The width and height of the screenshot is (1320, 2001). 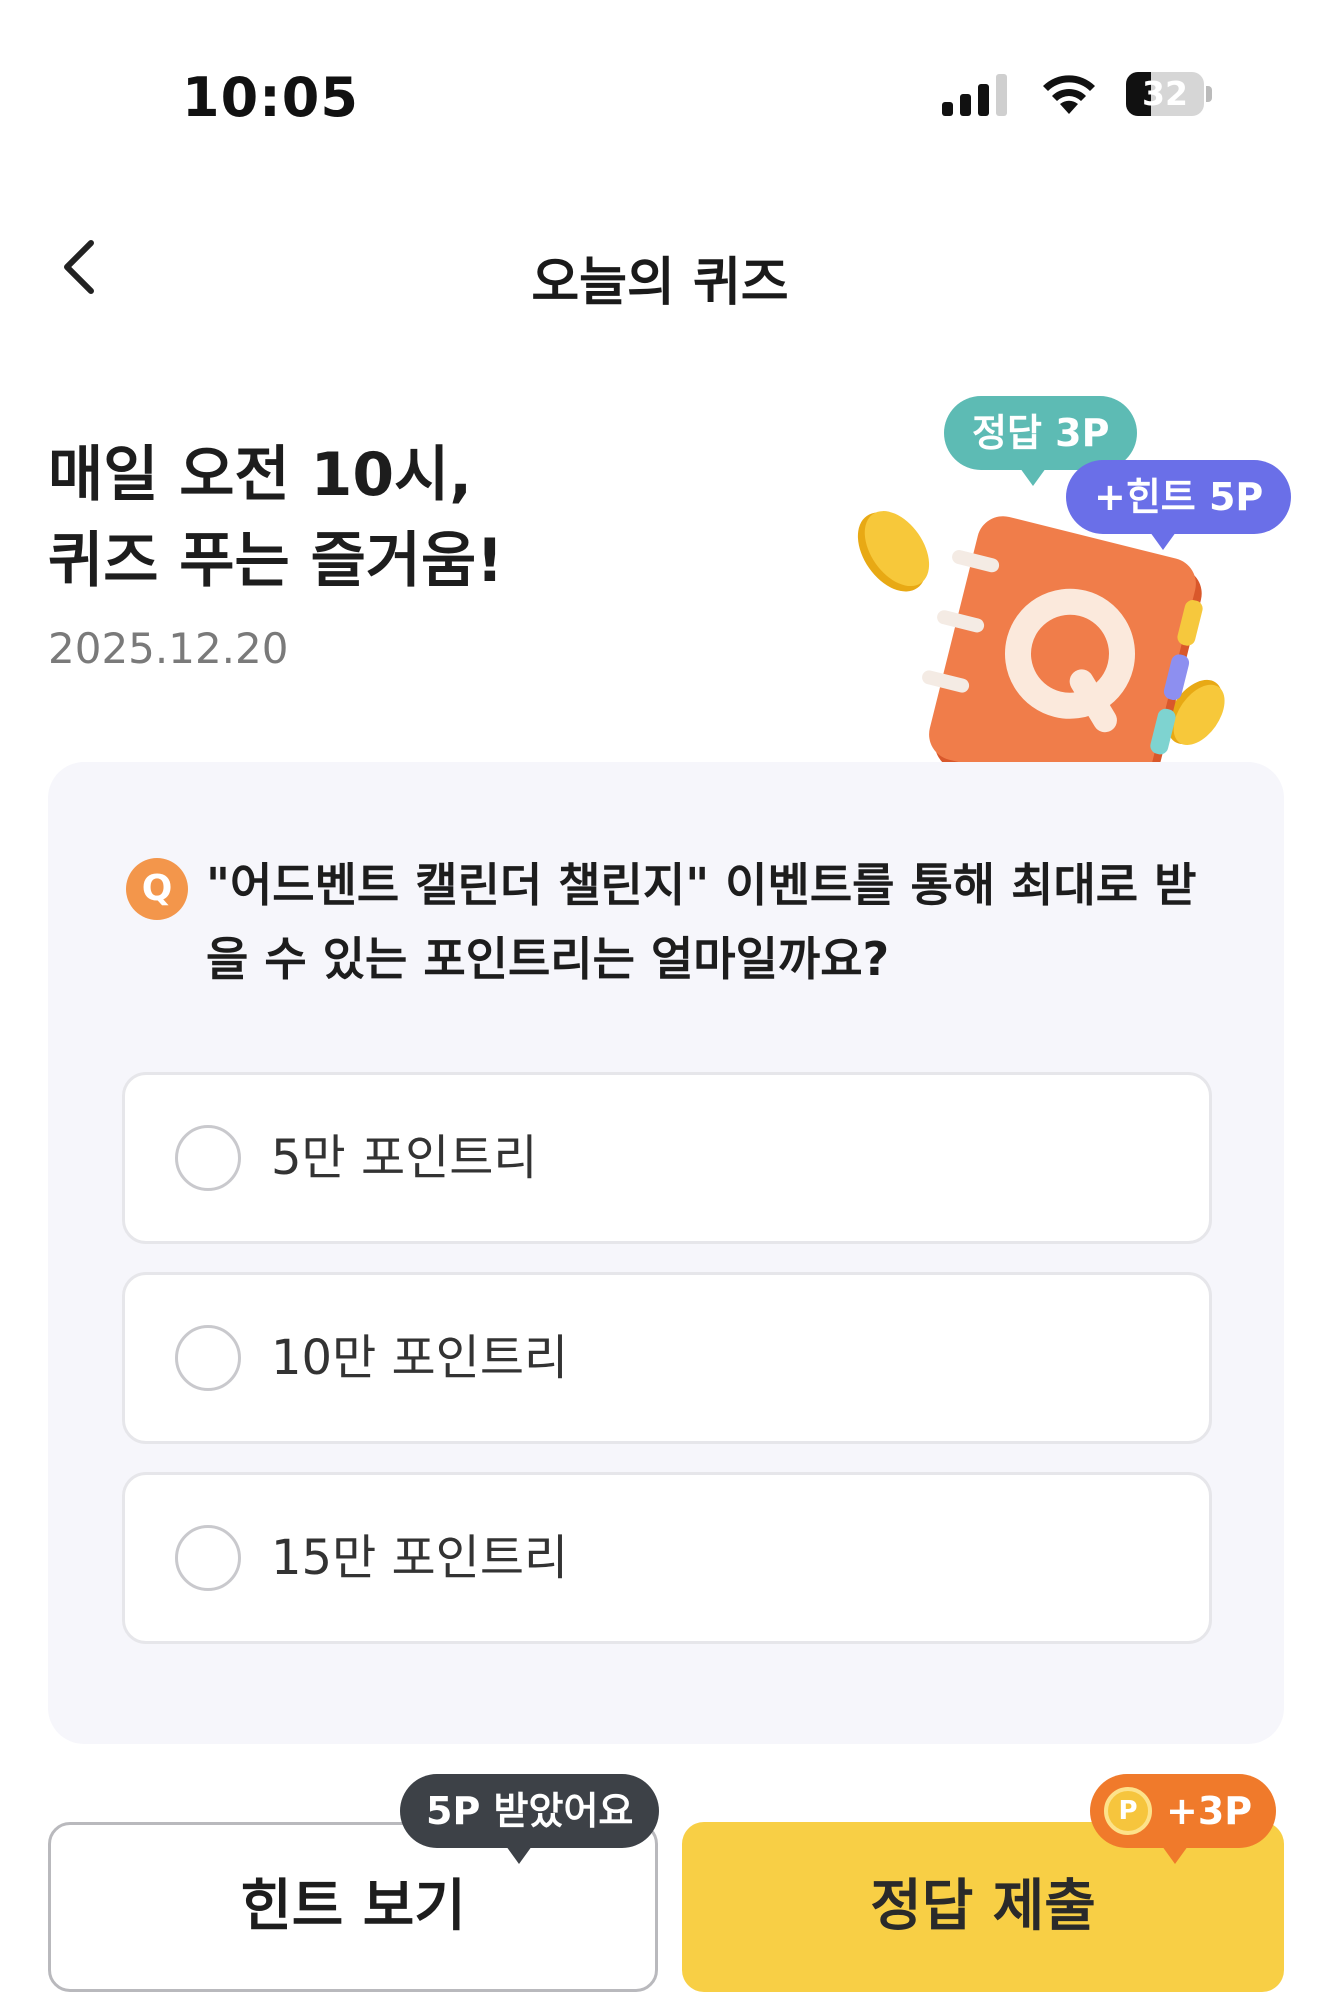 What do you see at coordinates (893, 551) in the screenshot?
I see `coin-left-icon` at bounding box center [893, 551].